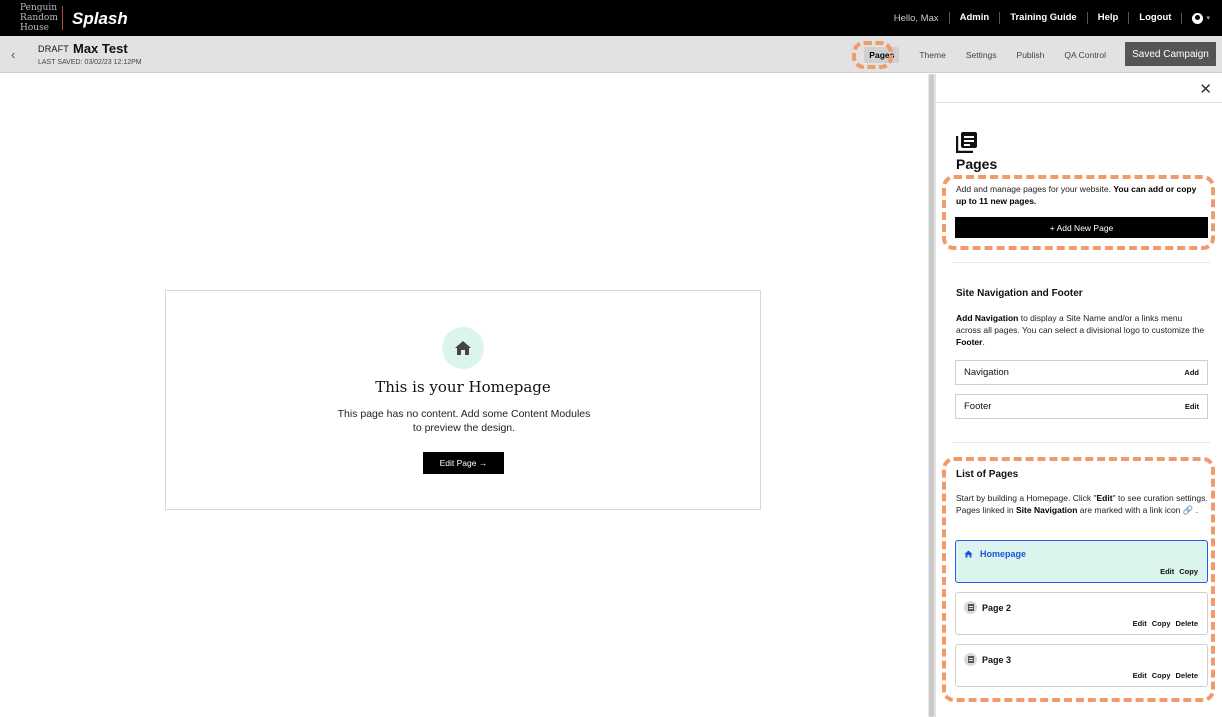 This screenshot has width=1222, height=717. What do you see at coordinates (916, 18) in the screenshot?
I see `greeting: Hello, Max` at bounding box center [916, 18].